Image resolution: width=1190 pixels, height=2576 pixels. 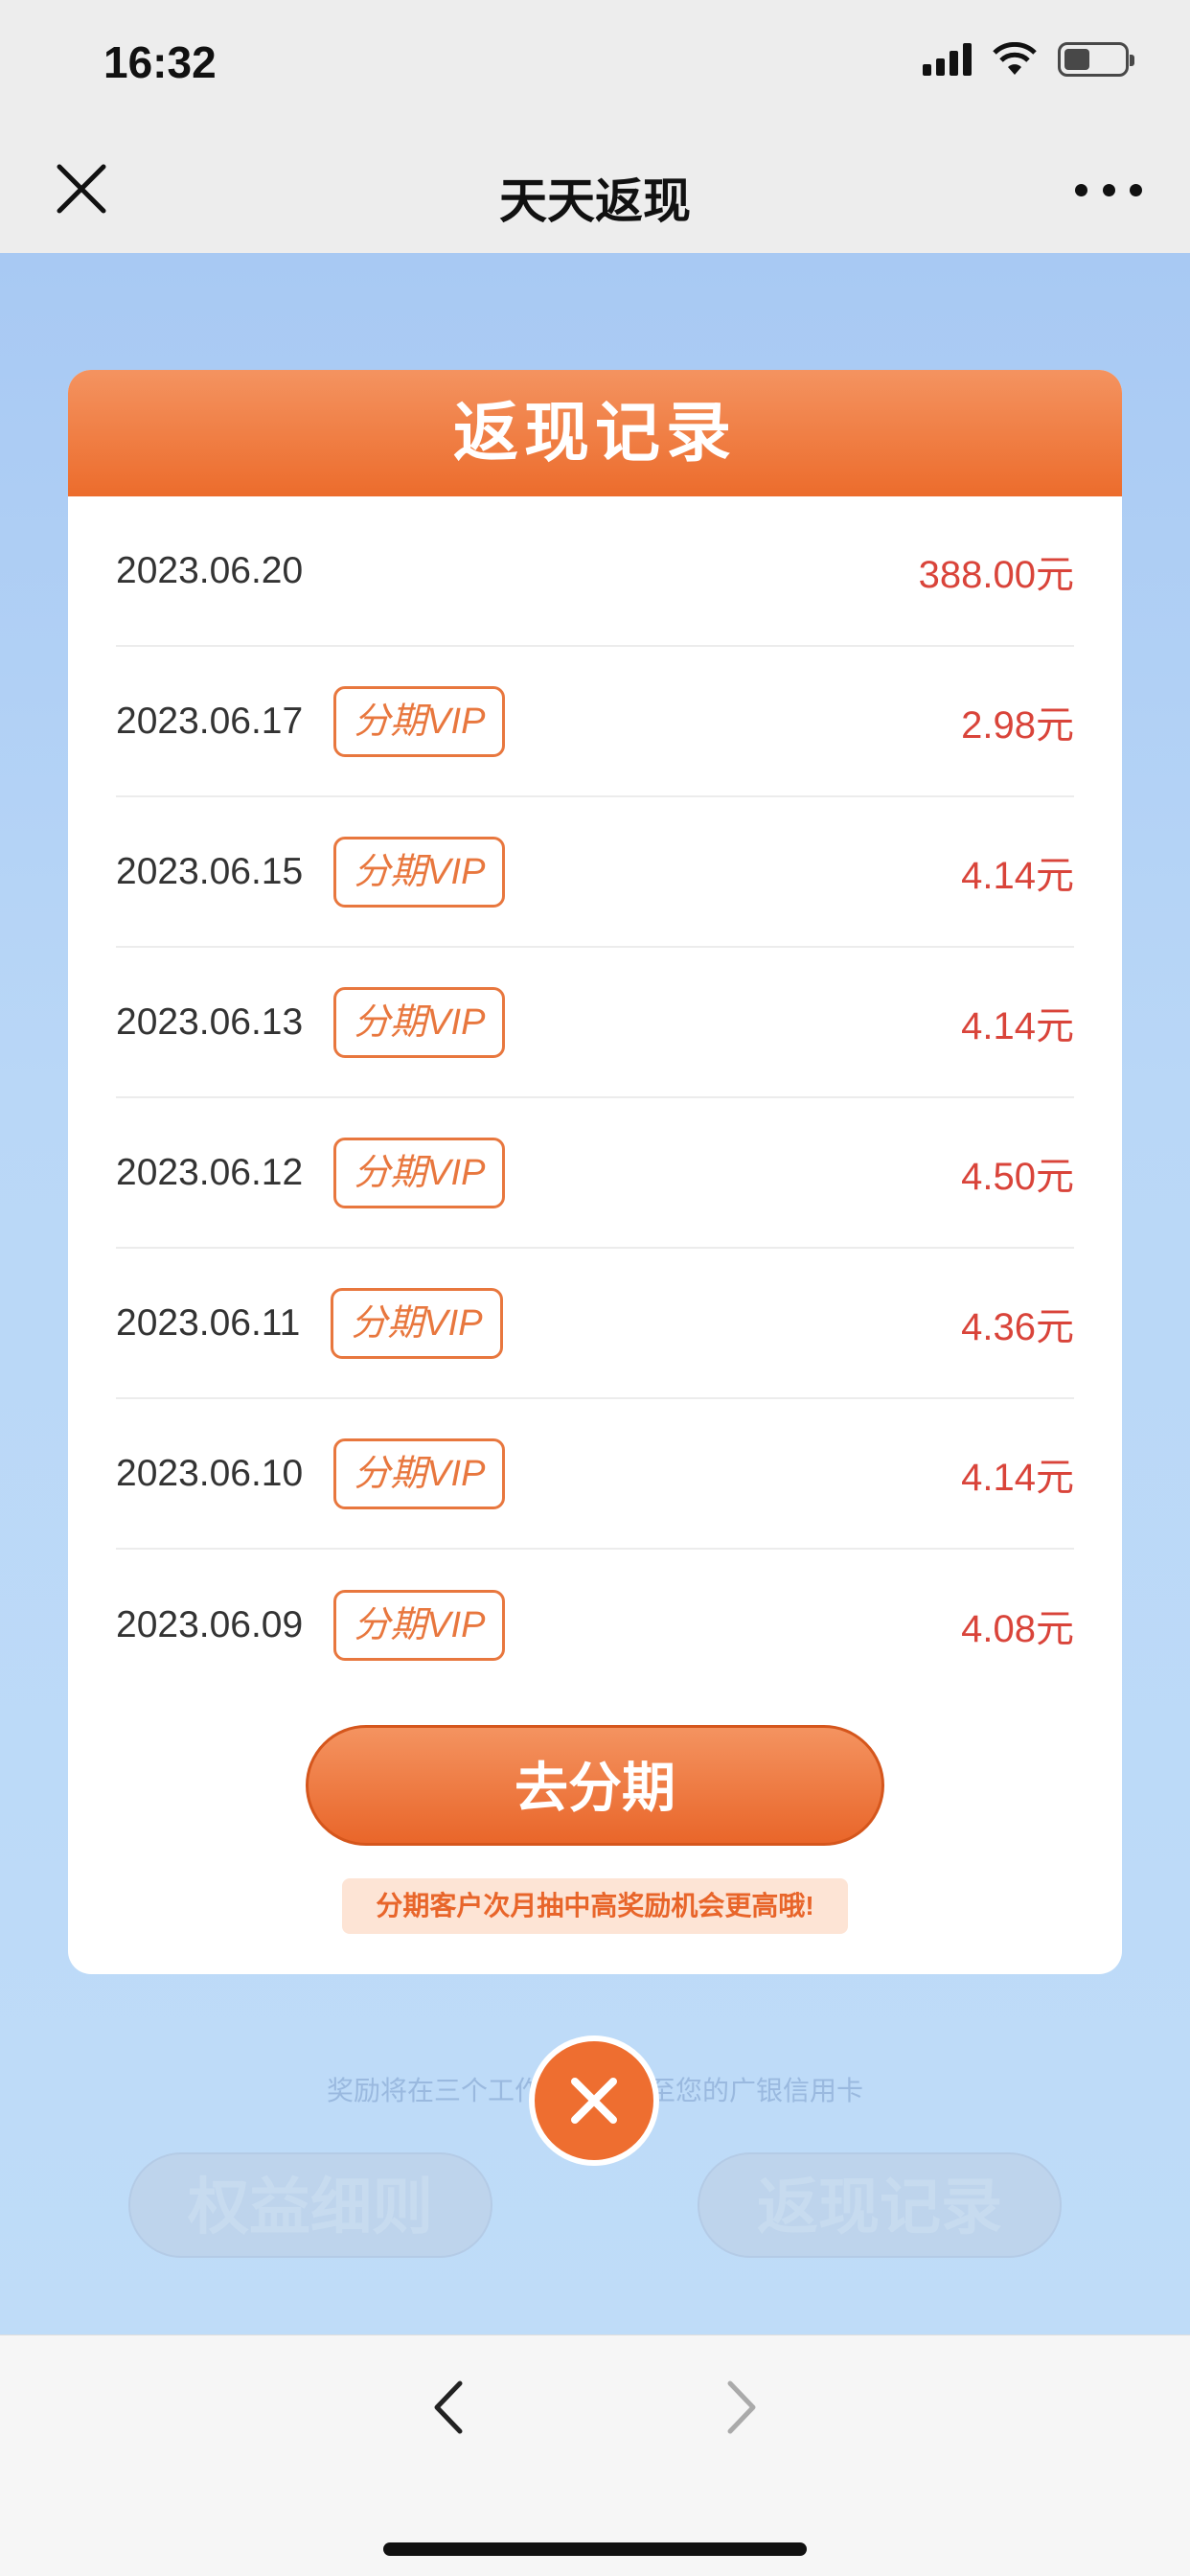 I want to click on more-icon, so click(x=1108, y=189).